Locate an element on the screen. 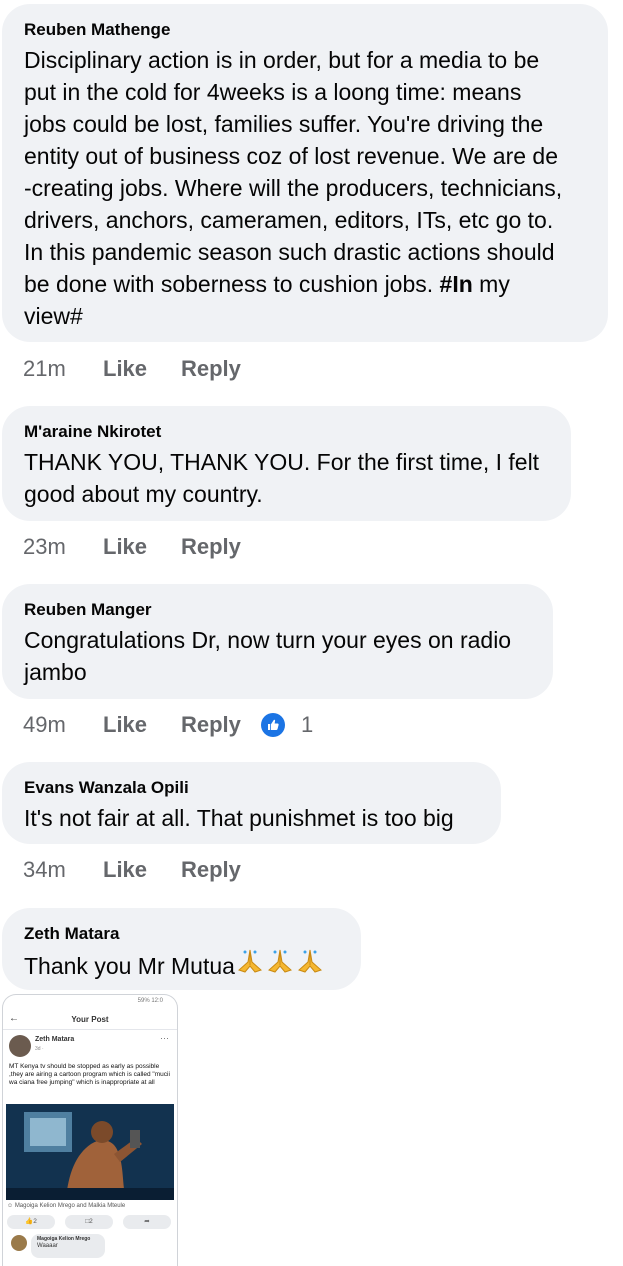 This screenshot has height=1266, width=623. comment-bubble: Zeth Matara Thank you Mr Mutua is located at coordinates (181, 949).